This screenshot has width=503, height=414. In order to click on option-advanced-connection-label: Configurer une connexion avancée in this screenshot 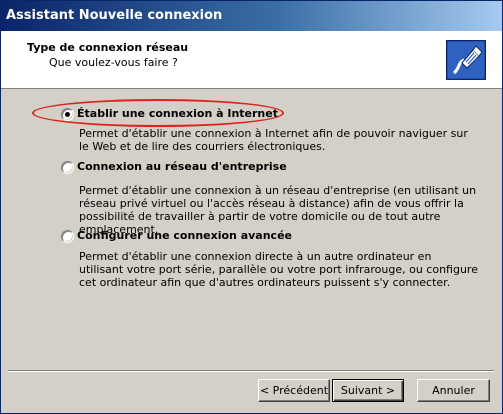, I will do `click(184, 235)`.